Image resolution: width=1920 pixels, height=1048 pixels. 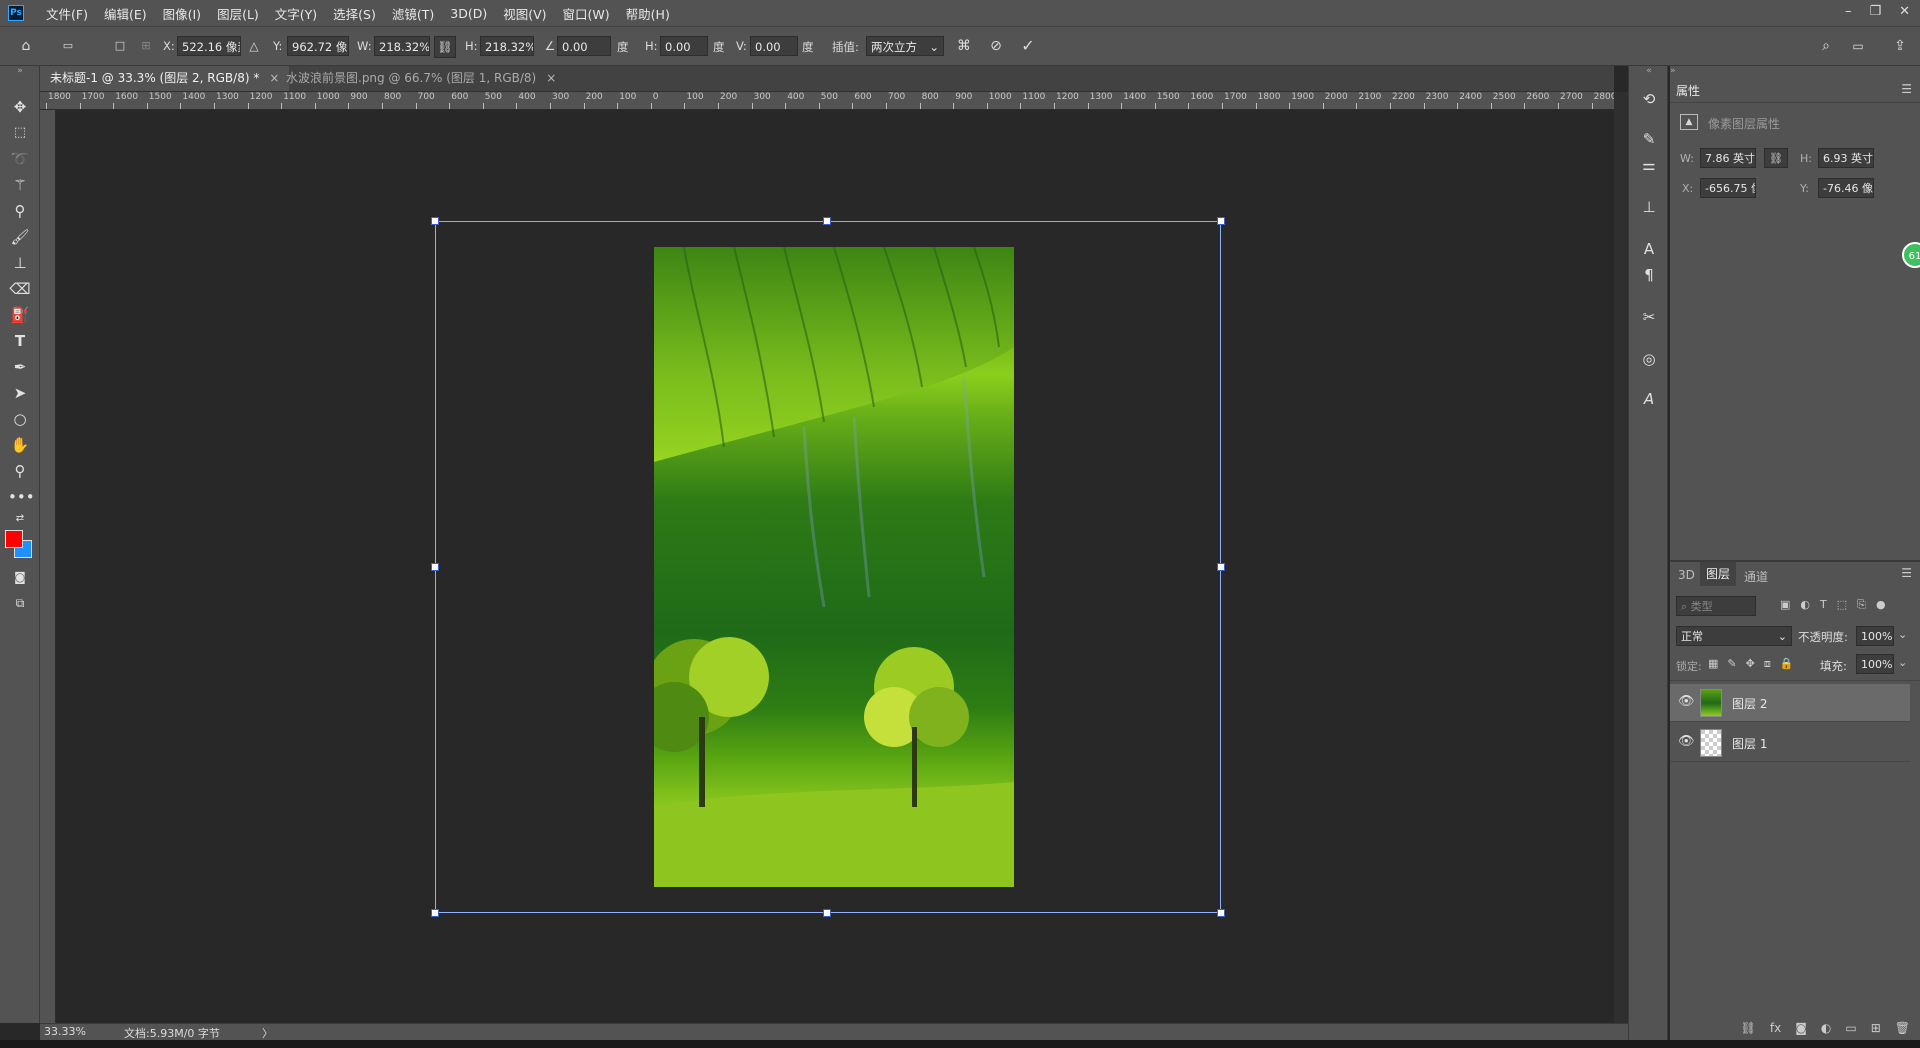 I want to click on lasso-tool-icon: ➰, so click(x=20, y=159).